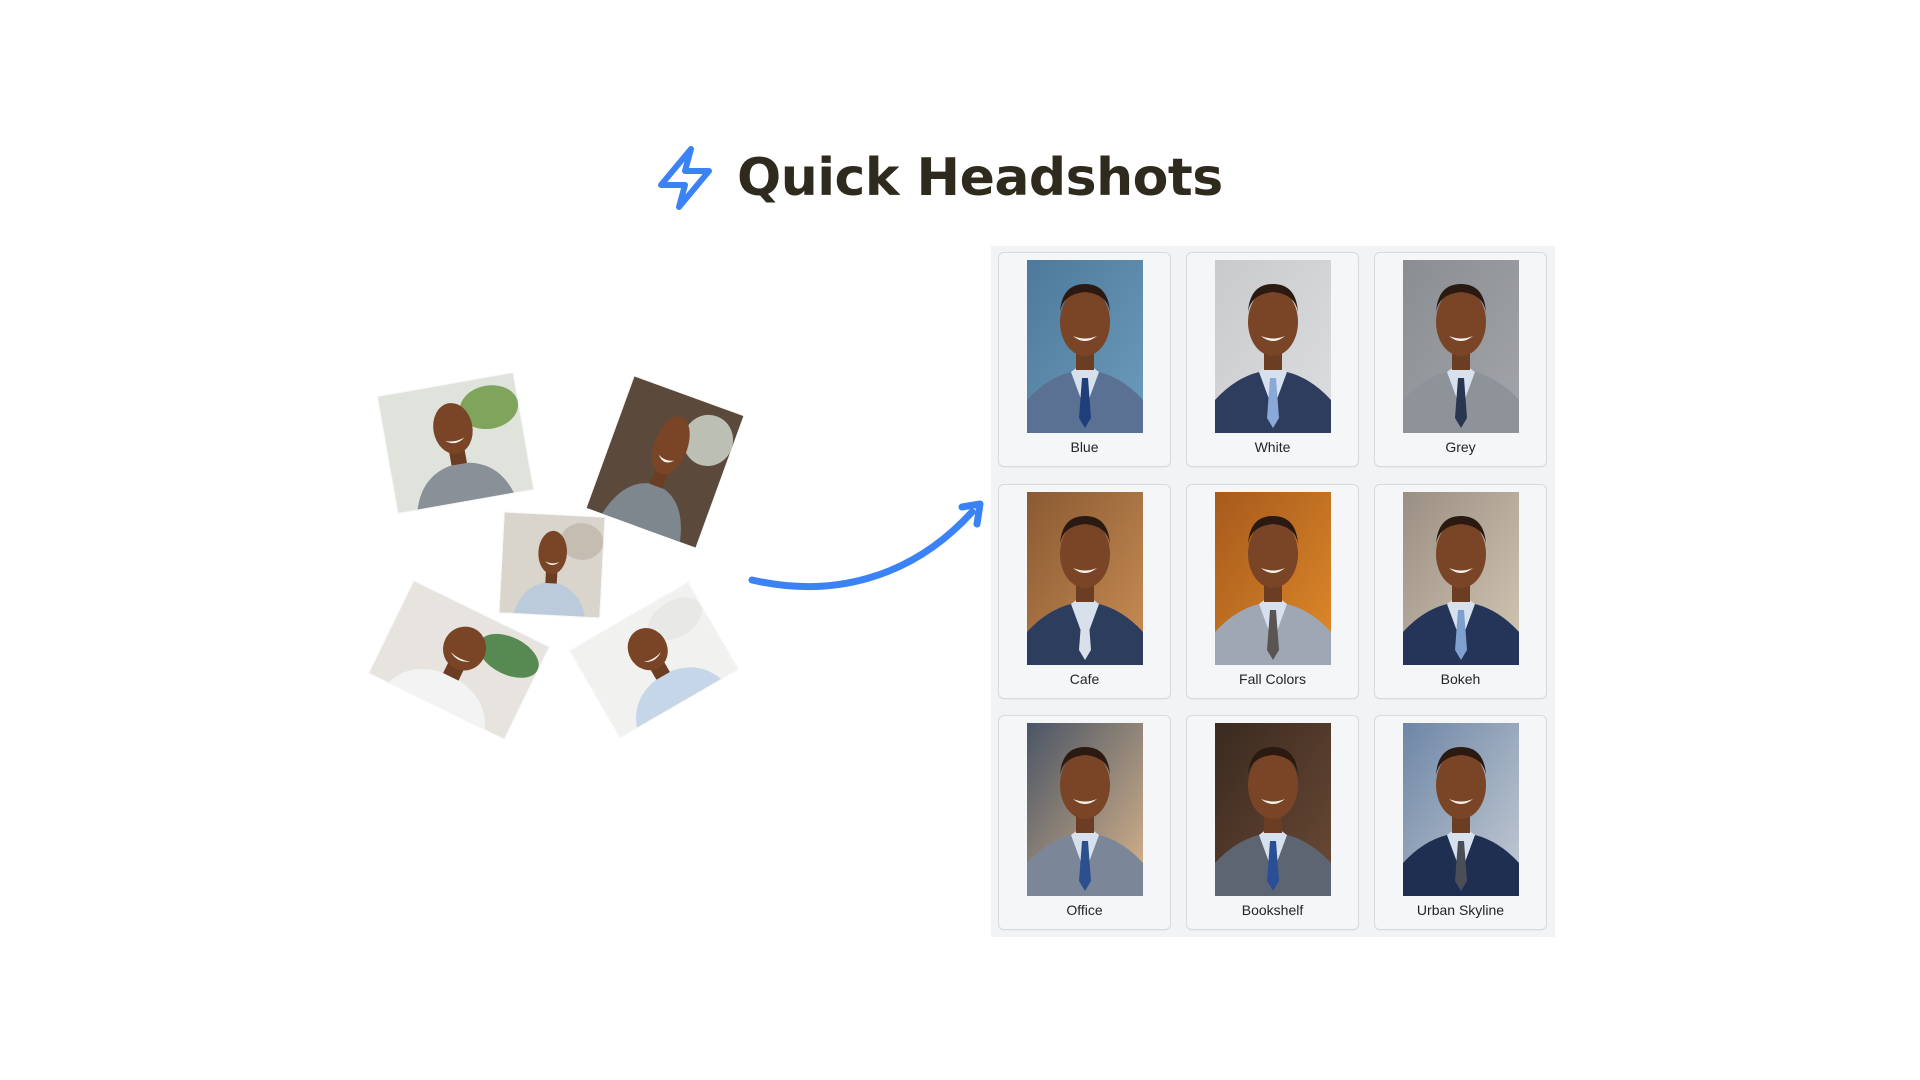  What do you see at coordinates (1272, 679) in the screenshot?
I see `style-label: Fall Colors` at bounding box center [1272, 679].